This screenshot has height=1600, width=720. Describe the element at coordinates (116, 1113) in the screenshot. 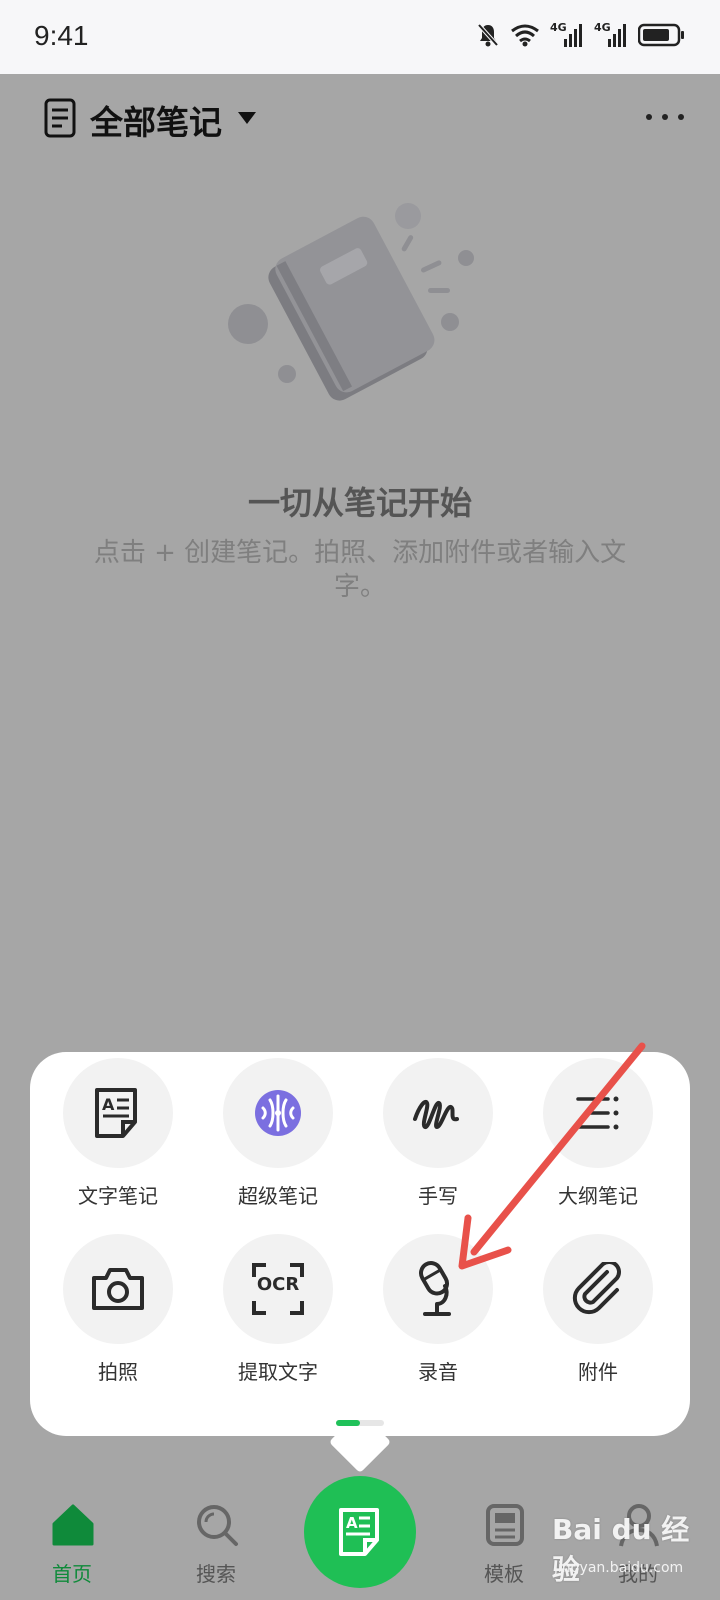

I see `text-note-icon: A` at that location.